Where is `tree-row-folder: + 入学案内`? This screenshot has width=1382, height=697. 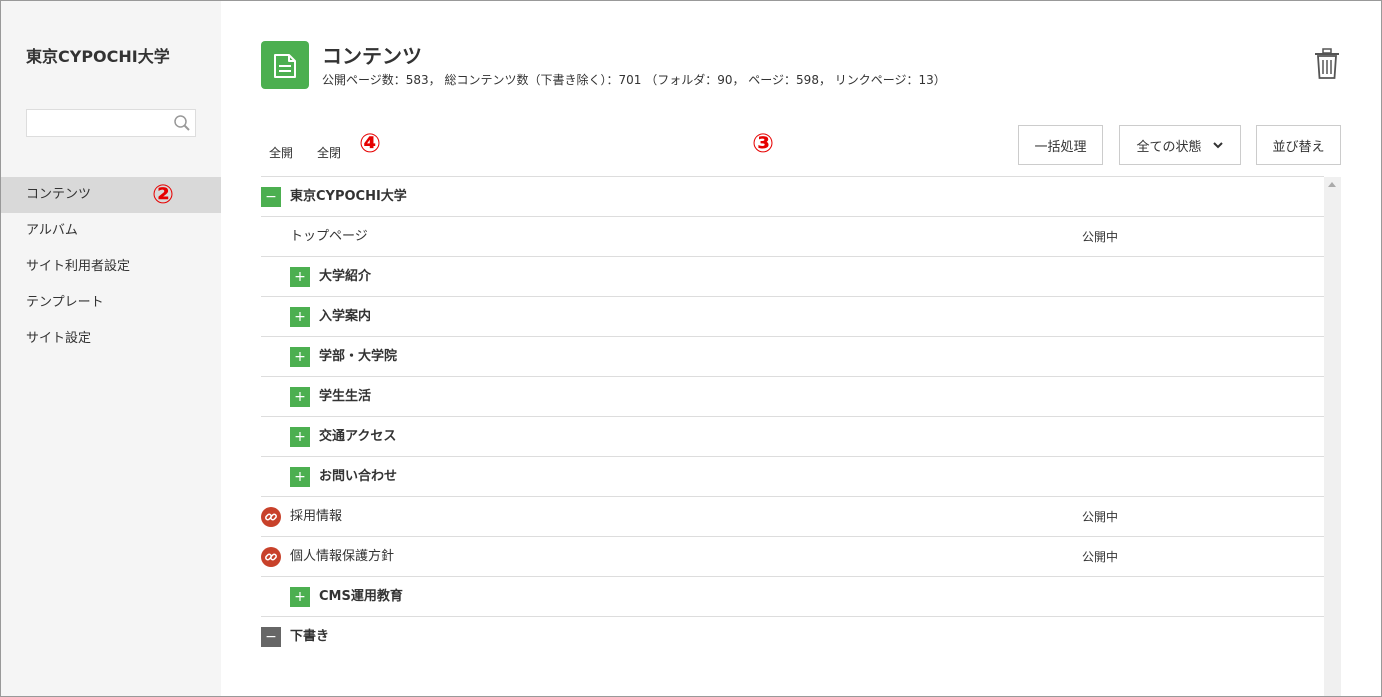 tree-row-folder: + 入学案内 is located at coordinates (792, 317).